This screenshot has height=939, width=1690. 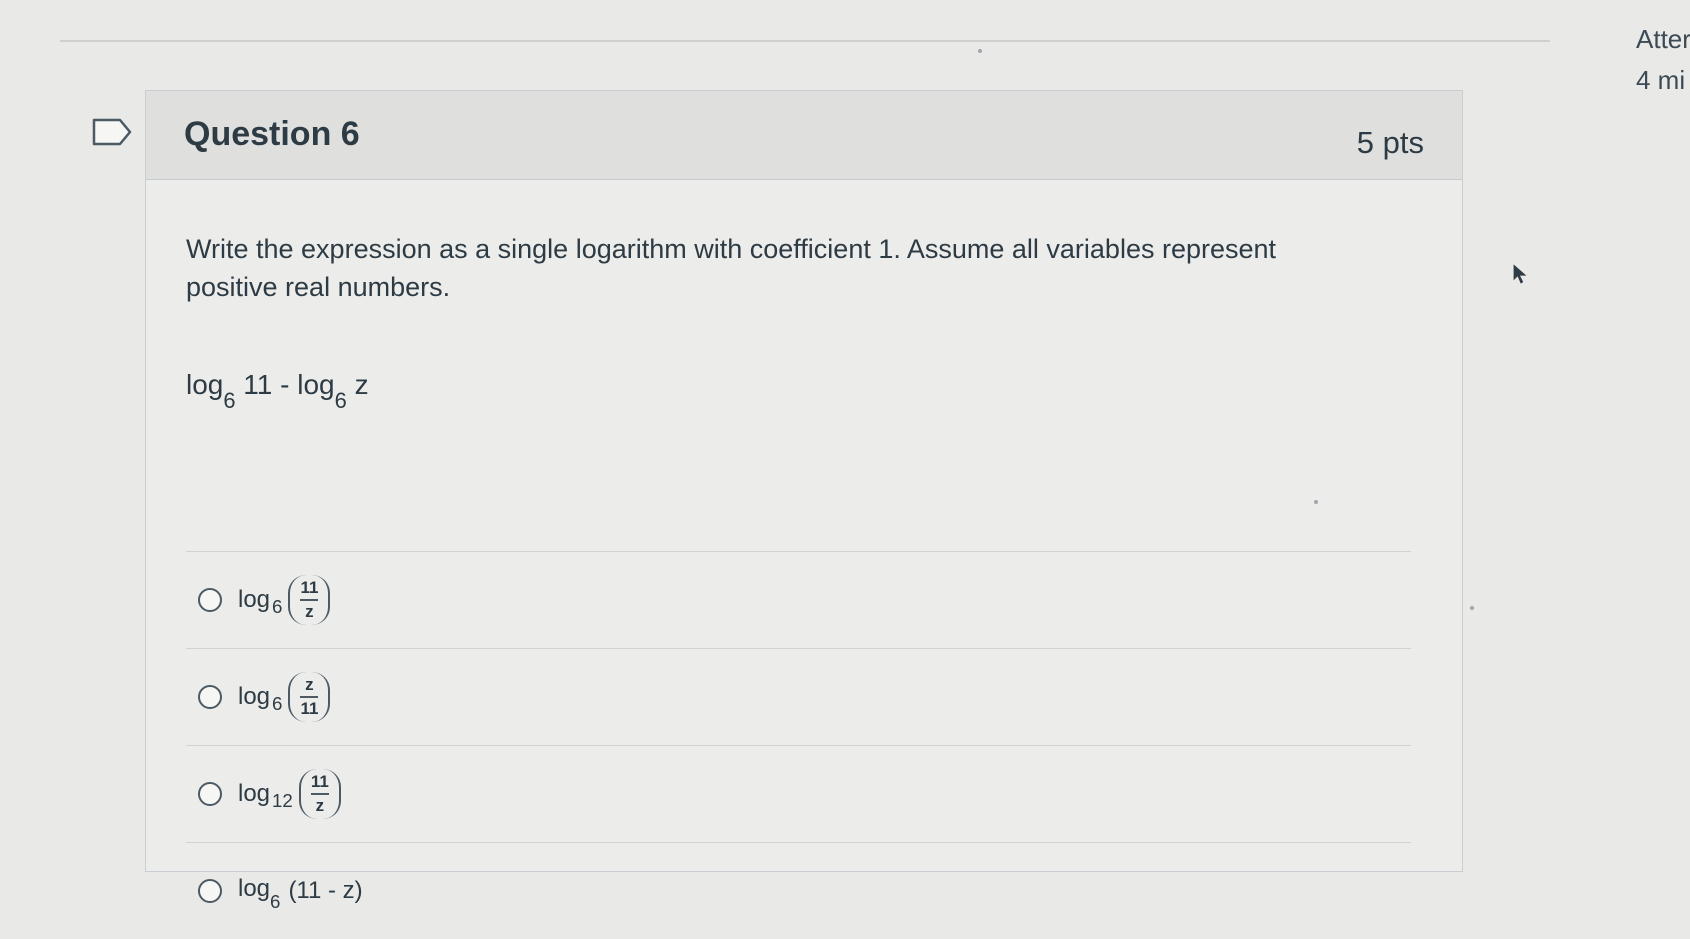 What do you see at coordinates (272, 134) in the screenshot?
I see `question-title: Question 6` at bounding box center [272, 134].